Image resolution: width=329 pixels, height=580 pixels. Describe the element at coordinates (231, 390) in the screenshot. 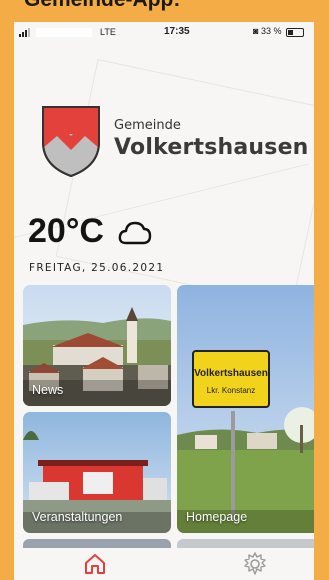

I see `svg-text: Lkr. Konstanz` at that location.